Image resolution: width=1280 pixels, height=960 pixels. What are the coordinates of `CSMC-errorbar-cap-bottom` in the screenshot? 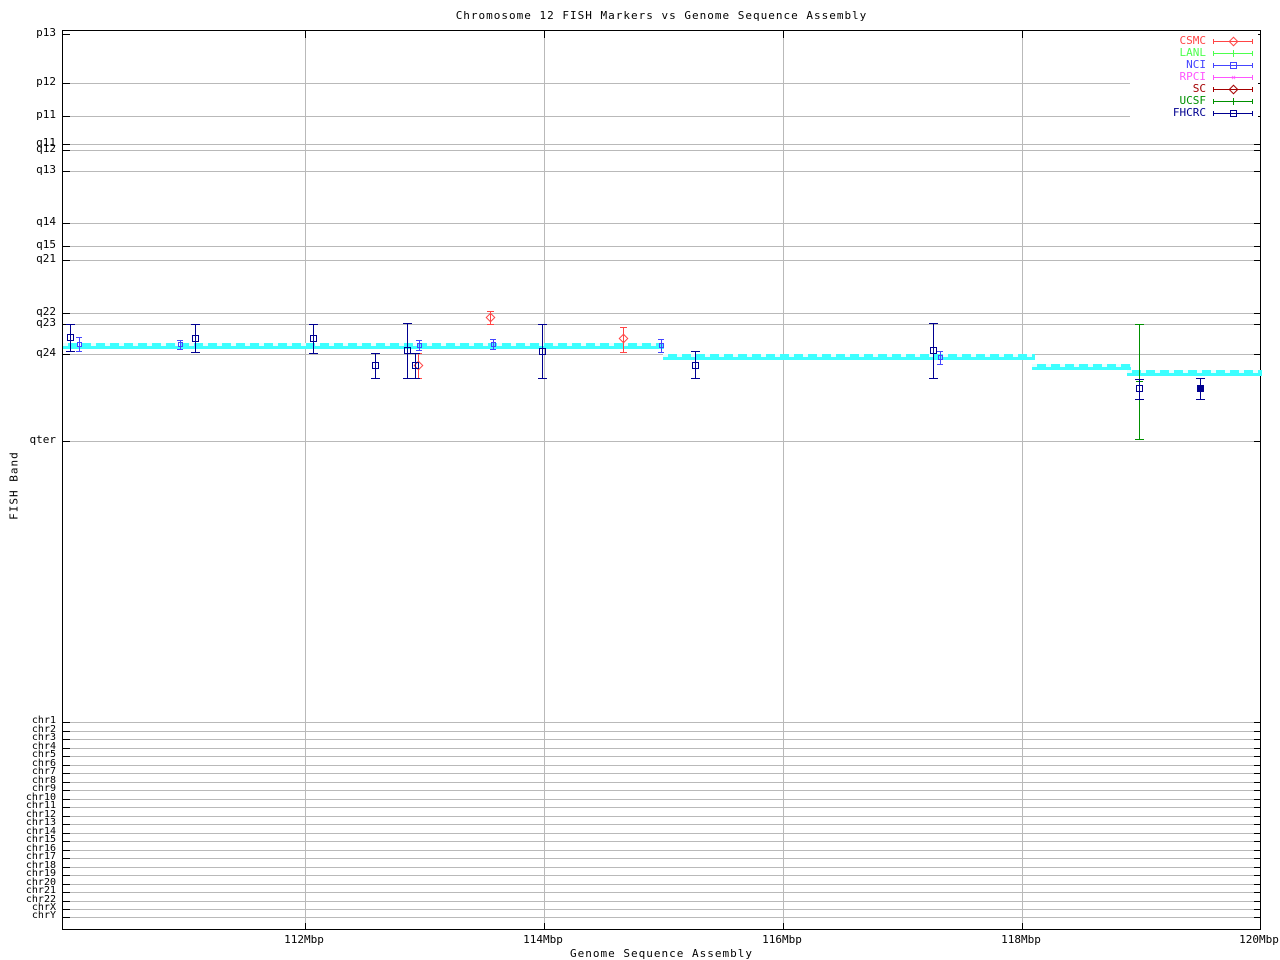 It's located at (490, 324).